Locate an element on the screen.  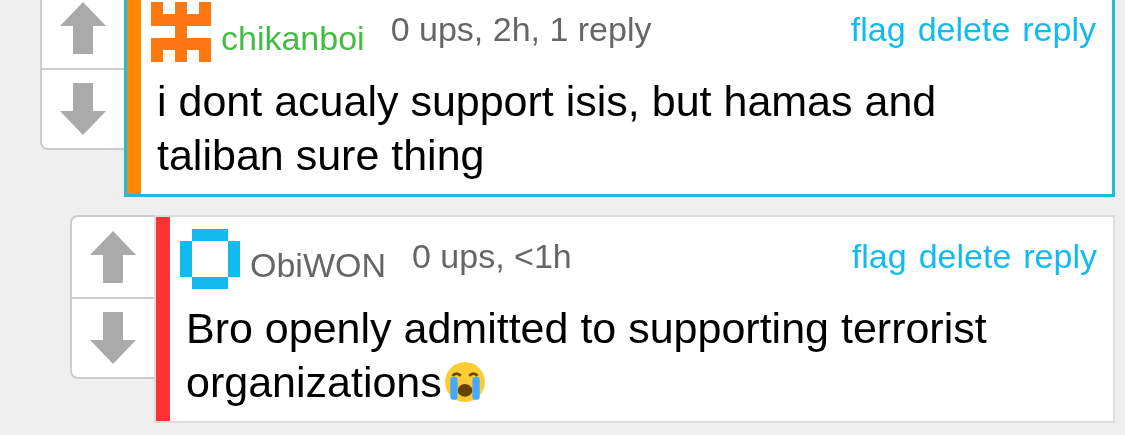
comment-meta: 0 ups, 2h, 1 reply is located at coordinates (521, 29).